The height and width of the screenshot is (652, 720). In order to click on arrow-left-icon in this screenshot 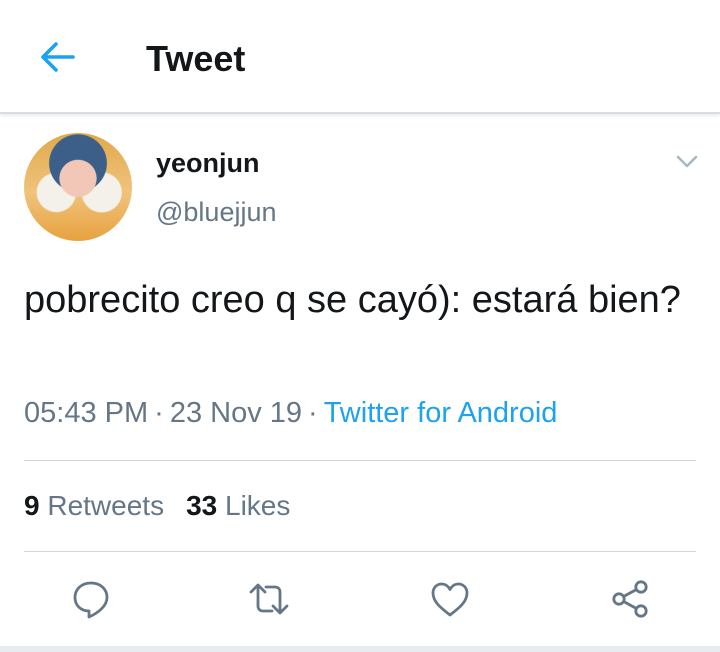, I will do `click(57, 57)`.